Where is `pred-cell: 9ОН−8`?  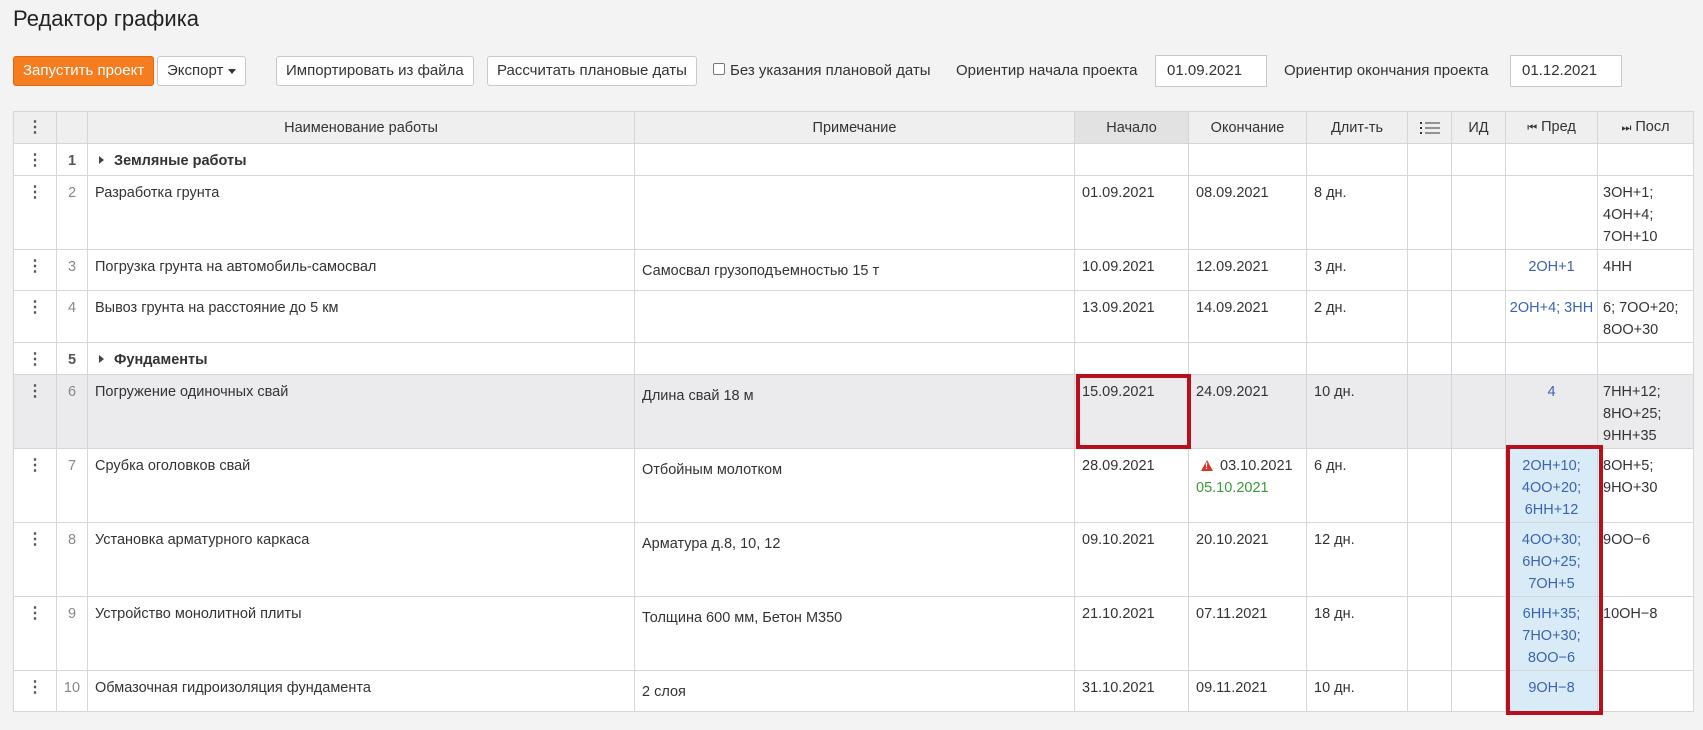
pred-cell: 9ОН−8 is located at coordinates (1551, 691).